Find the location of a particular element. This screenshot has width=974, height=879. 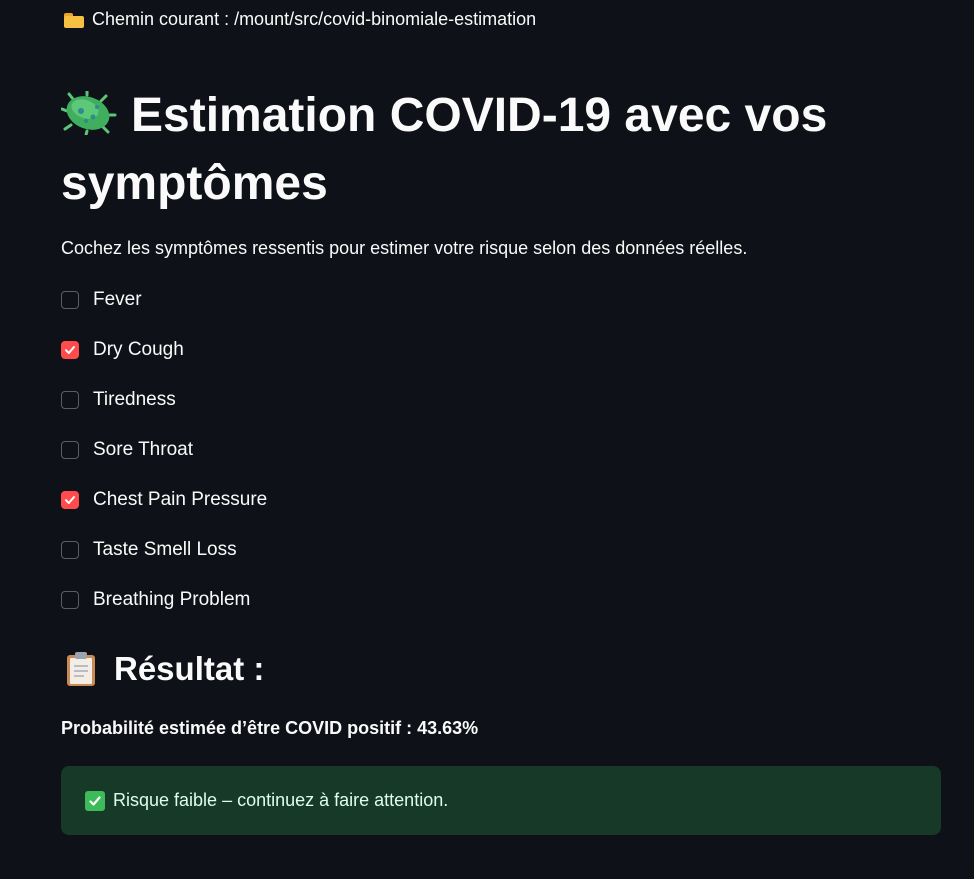

symptom-checkbox-row: Sore Throat is located at coordinates (361, 450).